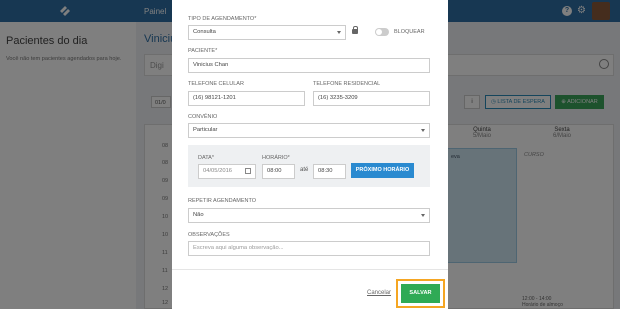  I want to click on calendar-icon, so click(248, 171).